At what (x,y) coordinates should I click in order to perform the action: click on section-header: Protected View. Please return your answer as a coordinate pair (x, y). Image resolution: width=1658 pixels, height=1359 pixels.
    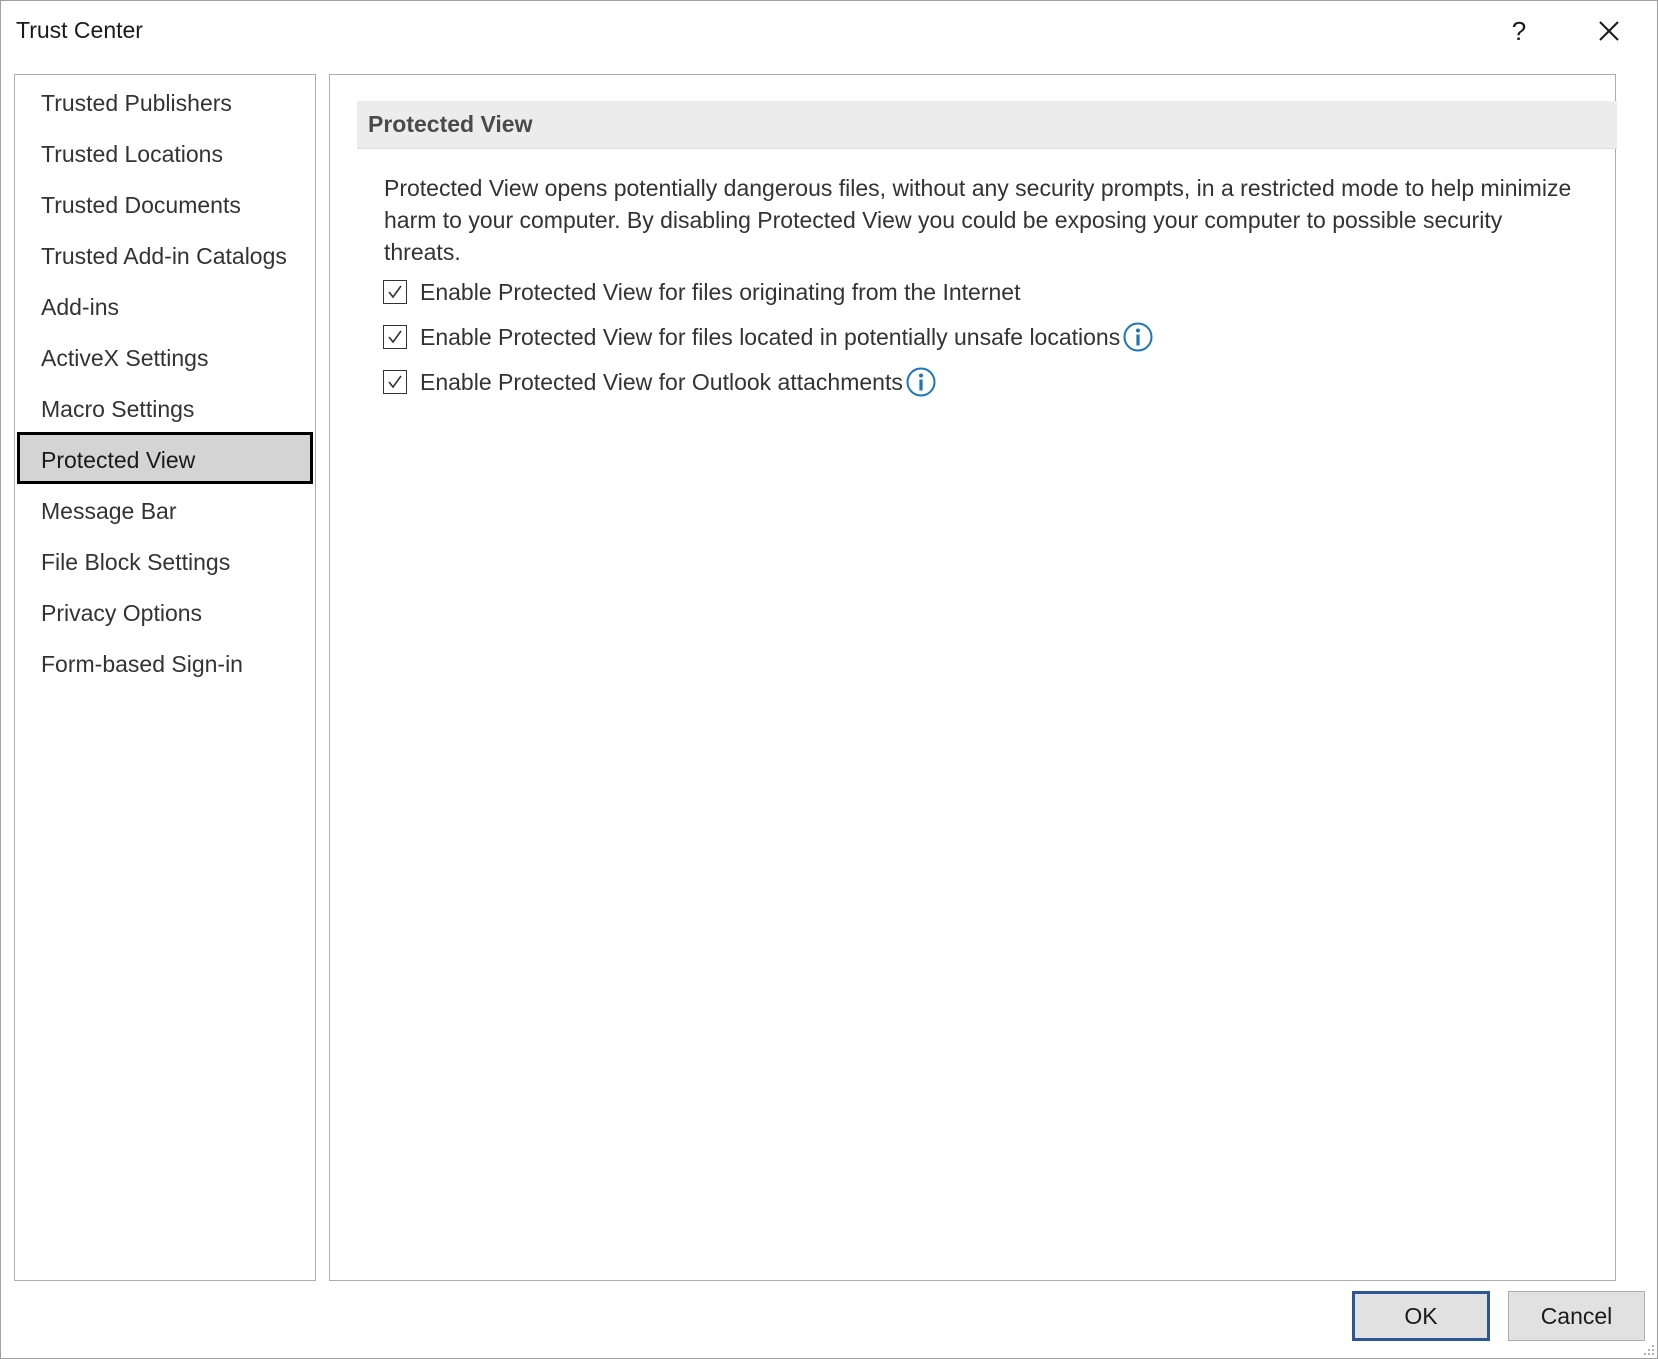
    Looking at the image, I should click on (987, 125).